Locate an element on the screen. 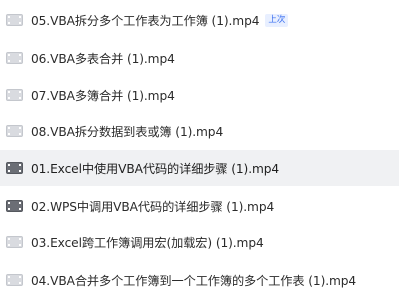 This screenshot has width=399, height=300. file-row: 03.Excel跨工作簿调用宏(加载宏) (1).mp4 is located at coordinates (199, 242).